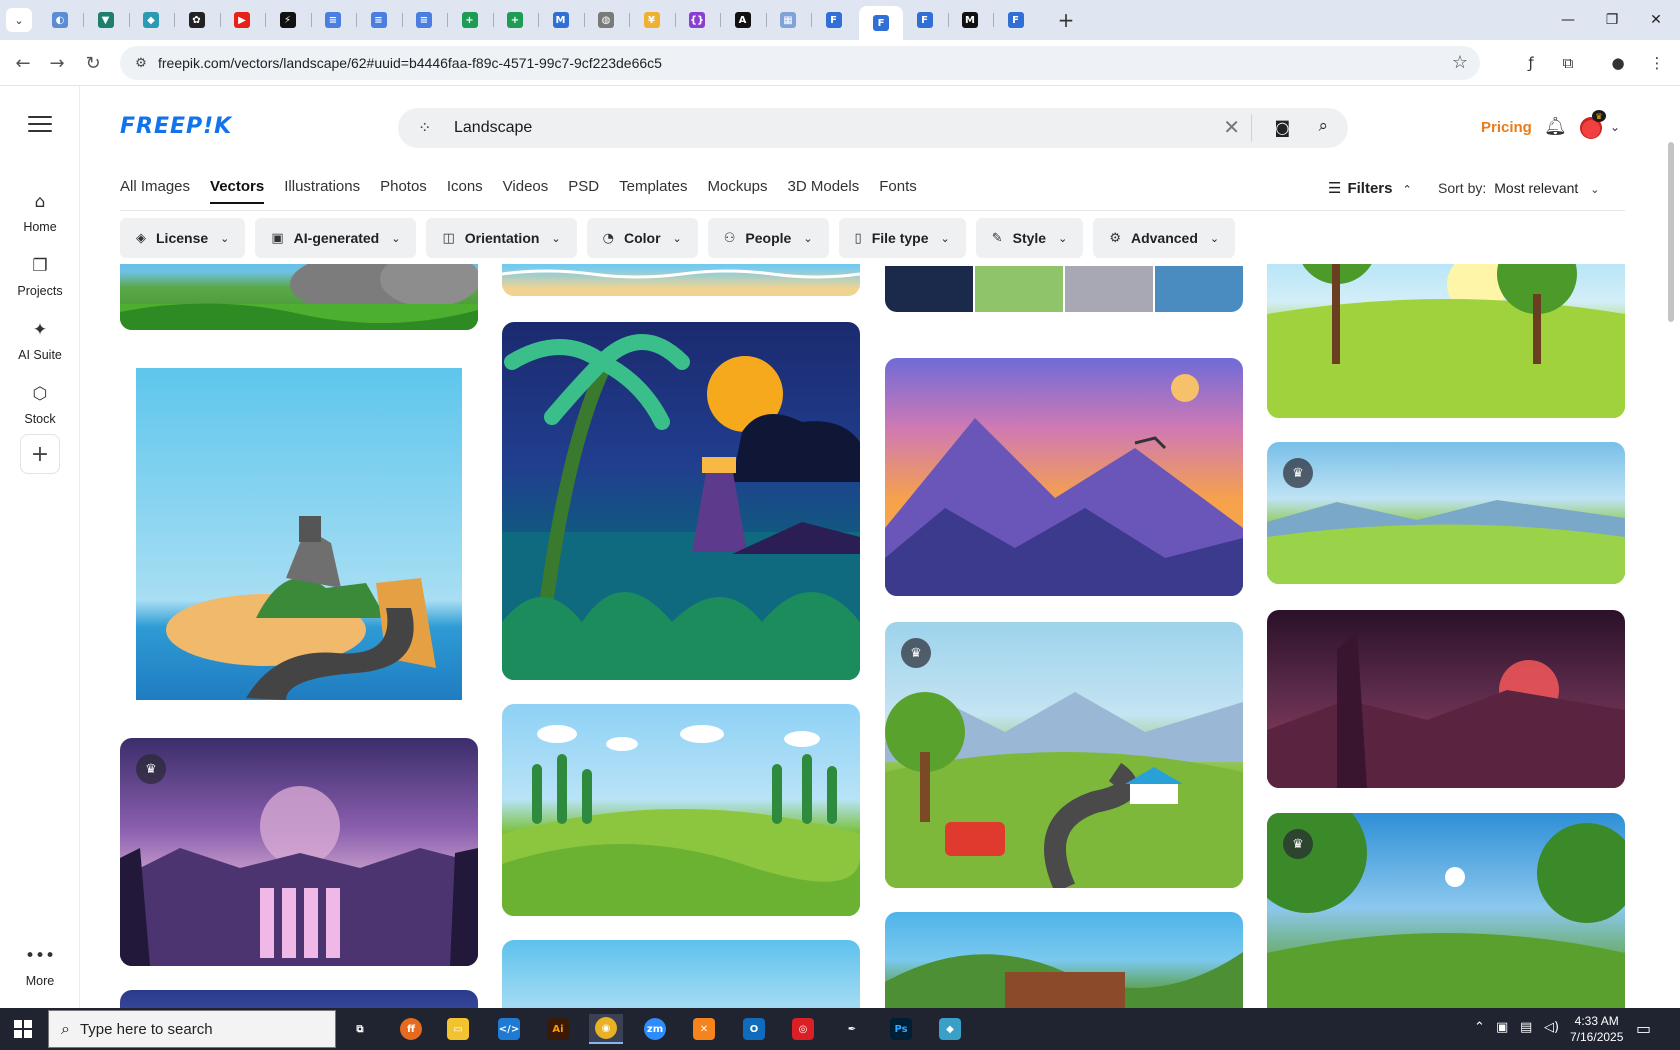 This screenshot has height=1050, width=1680. What do you see at coordinates (411, 1029) in the screenshot?
I see `firefox-icon: ff` at bounding box center [411, 1029].